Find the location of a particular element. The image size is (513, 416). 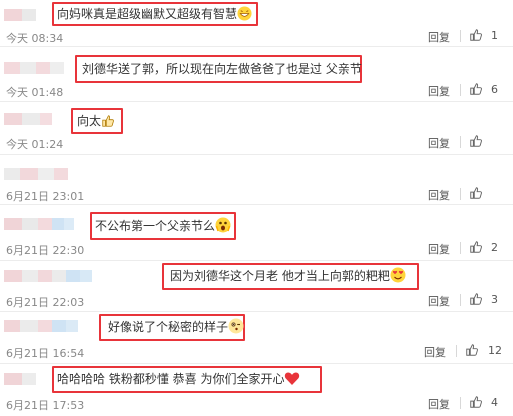

comment-text-content: 向妈咪真是超级幽默又超级有智慧 is located at coordinates (147, 14).